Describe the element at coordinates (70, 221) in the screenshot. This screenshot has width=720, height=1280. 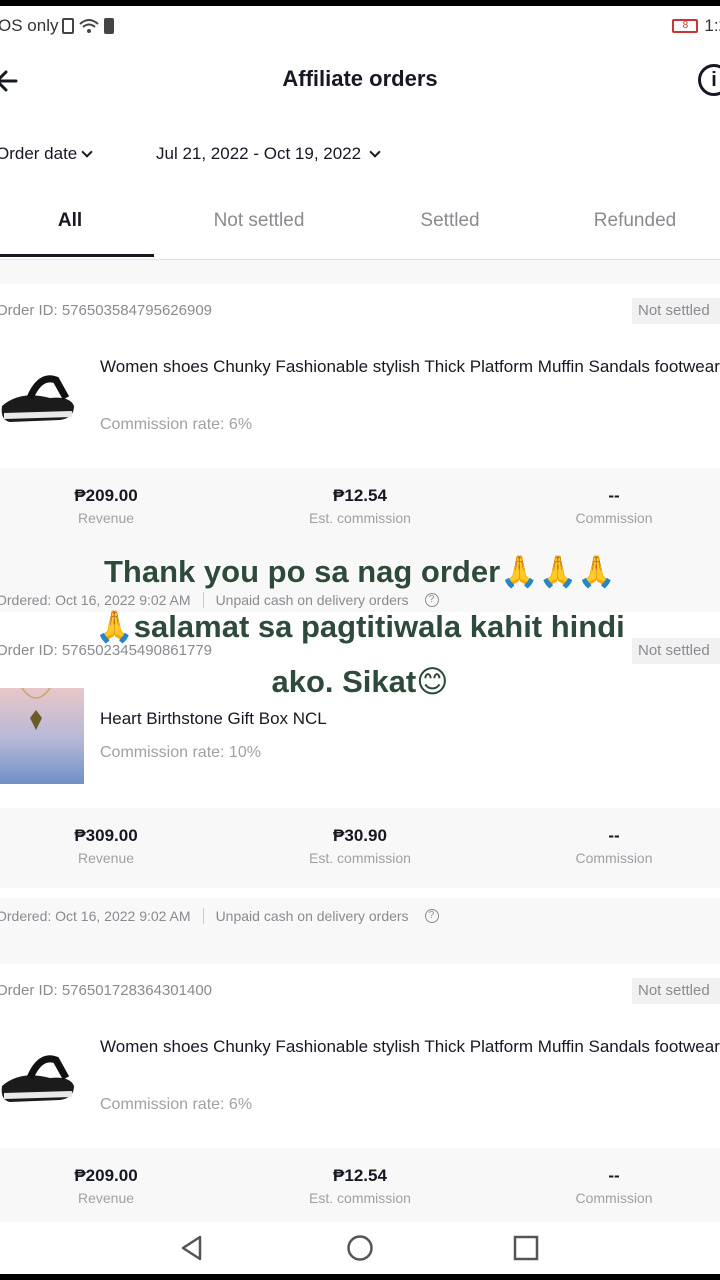
I see `tab-all: All` at that location.